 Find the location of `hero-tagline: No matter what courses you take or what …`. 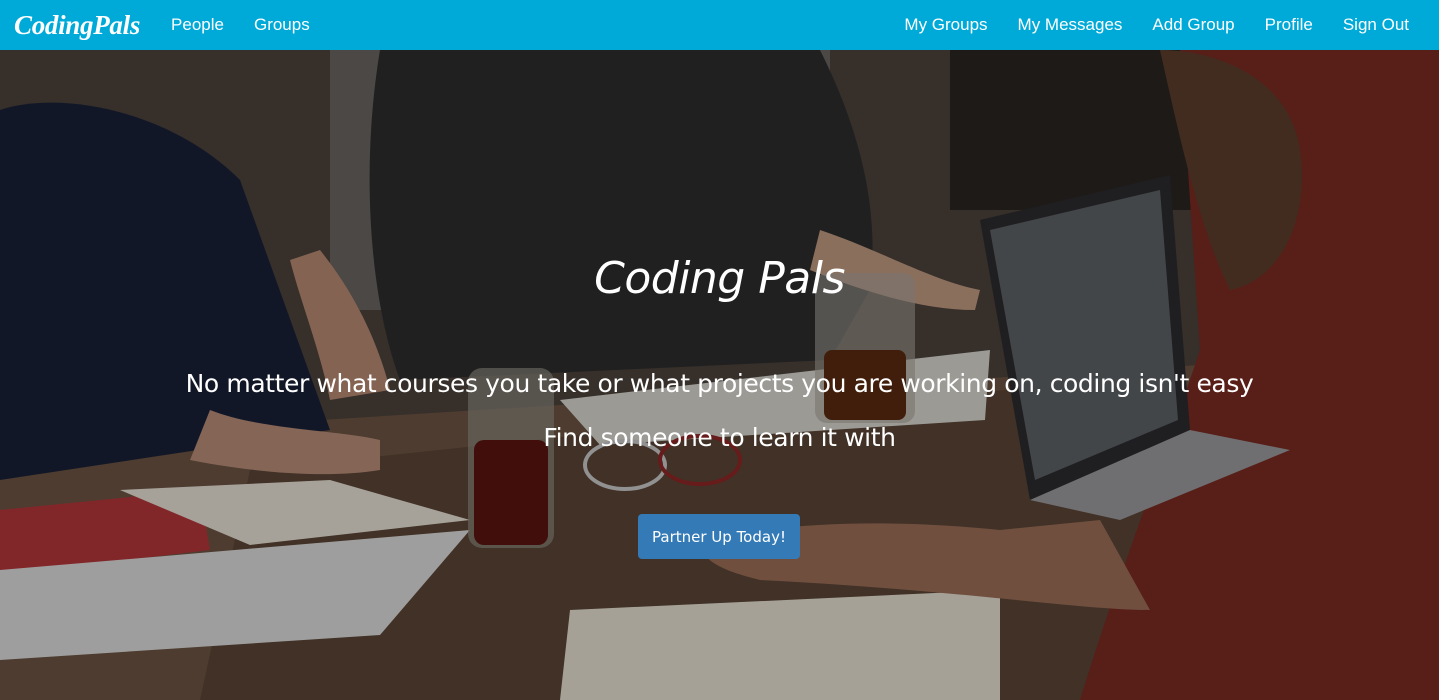

hero-tagline: No matter what courses you take or what … is located at coordinates (719, 383).